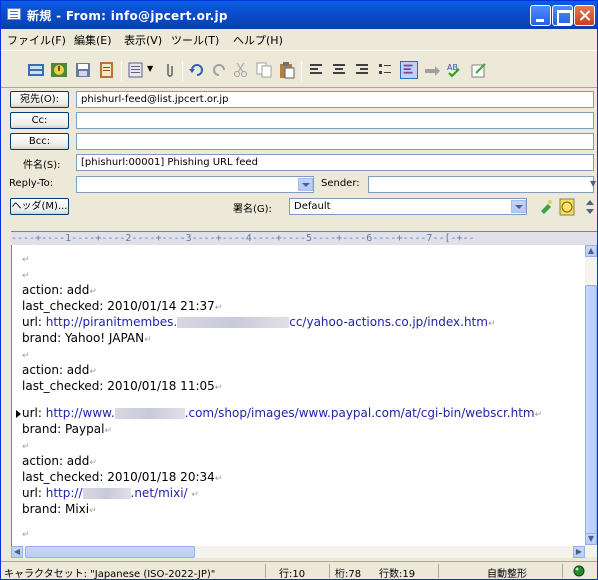 The height and width of the screenshot is (580, 598). What do you see at coordinates (540, 15) in the screenshot?
I see `minimize-button` at bounding box center [540, 15].